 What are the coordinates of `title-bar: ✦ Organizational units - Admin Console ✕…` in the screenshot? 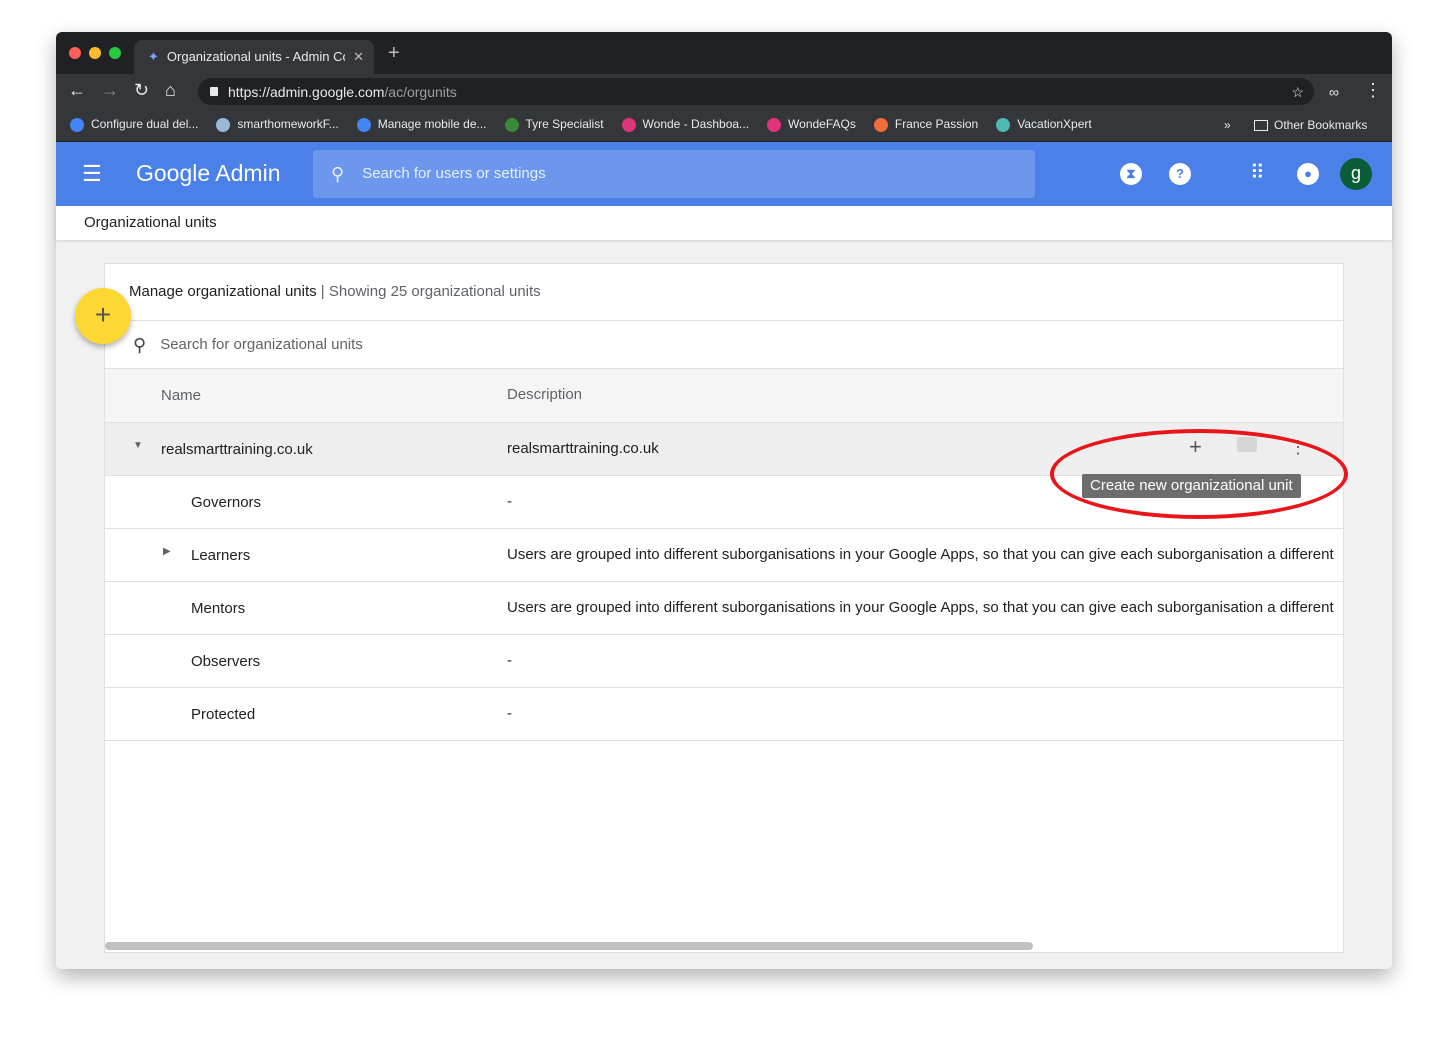 It's located at (724, 53).